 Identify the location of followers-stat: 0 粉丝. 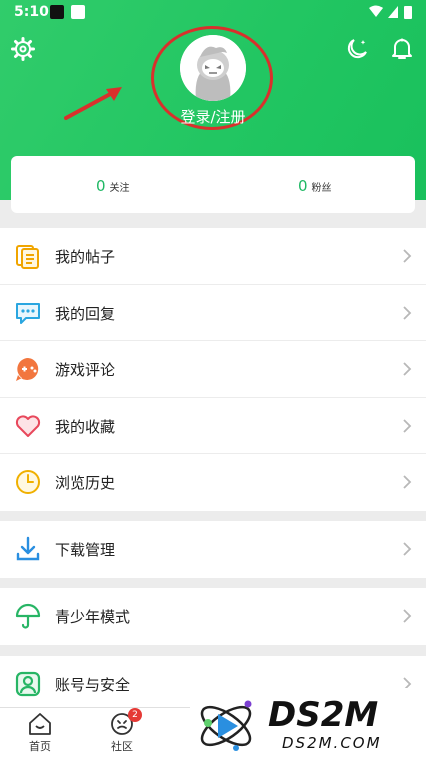
(315, 185).